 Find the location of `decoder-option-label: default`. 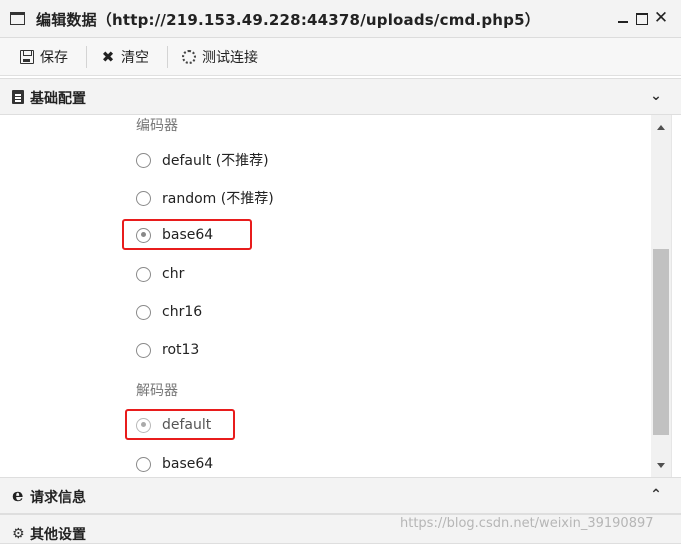

decoder-option-label: default is located at coordinates (187, 425).